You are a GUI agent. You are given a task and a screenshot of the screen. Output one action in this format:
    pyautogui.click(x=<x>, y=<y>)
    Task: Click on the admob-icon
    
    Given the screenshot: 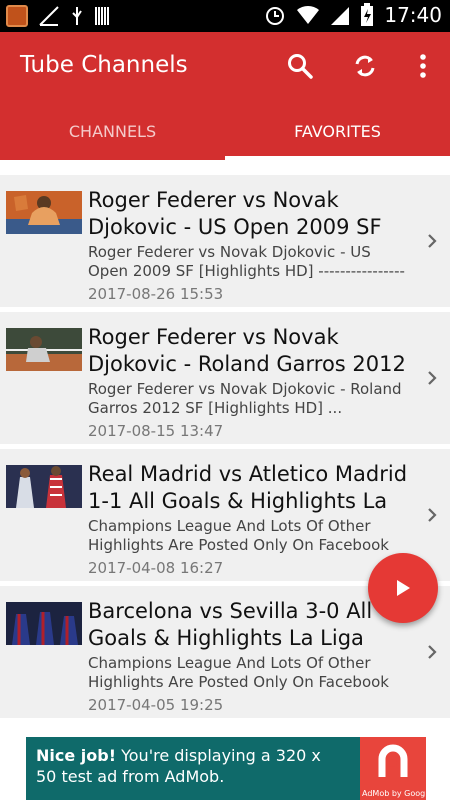 What is the action you would take?
    pyautogui.click(x=393, y=760)
    